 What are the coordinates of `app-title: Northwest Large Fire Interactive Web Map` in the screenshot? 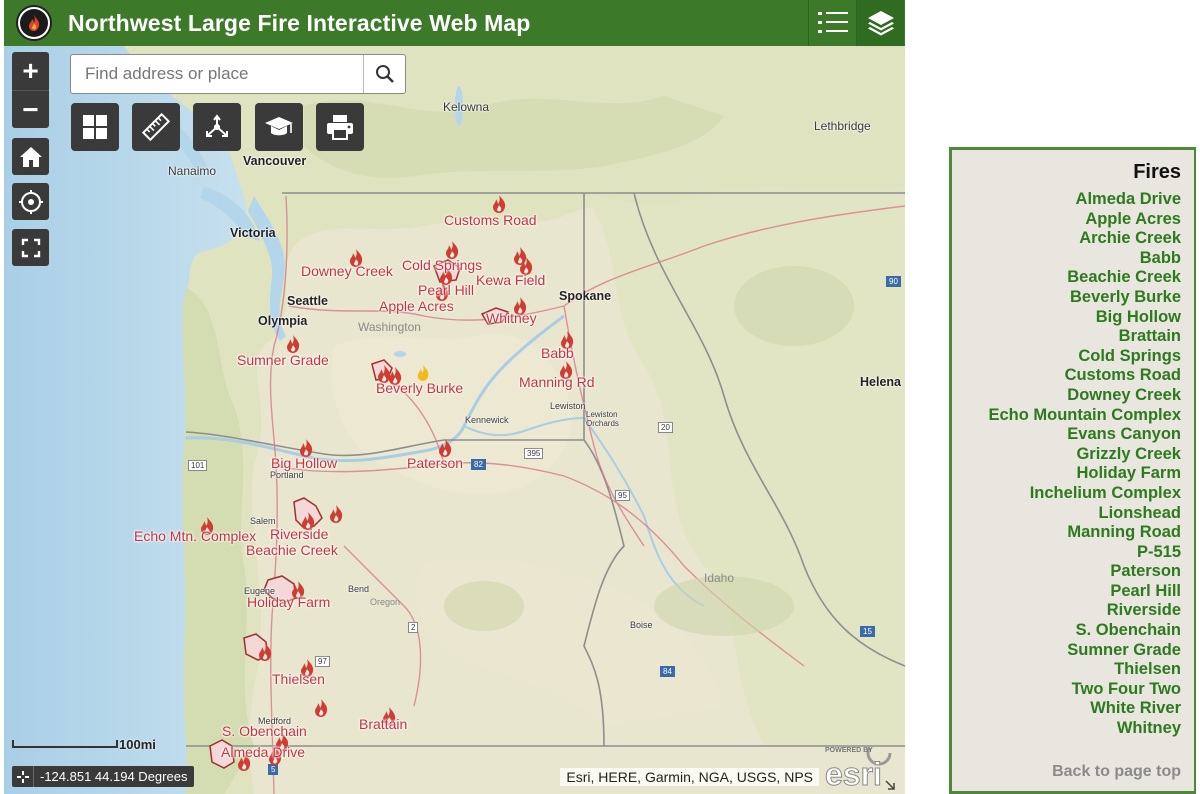 It's located at (299, 22).